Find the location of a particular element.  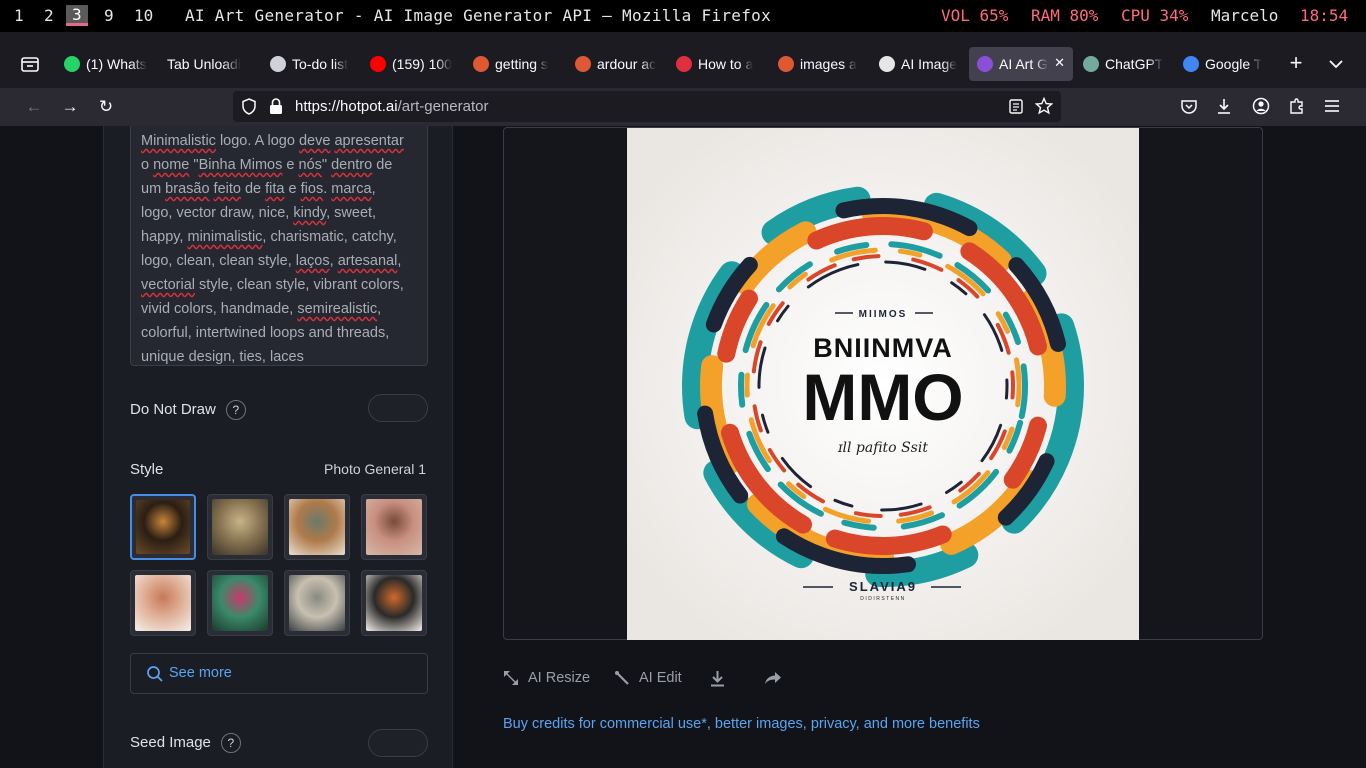

tab-10: AI Art G ✕ is located at coordinates (1021, 64).